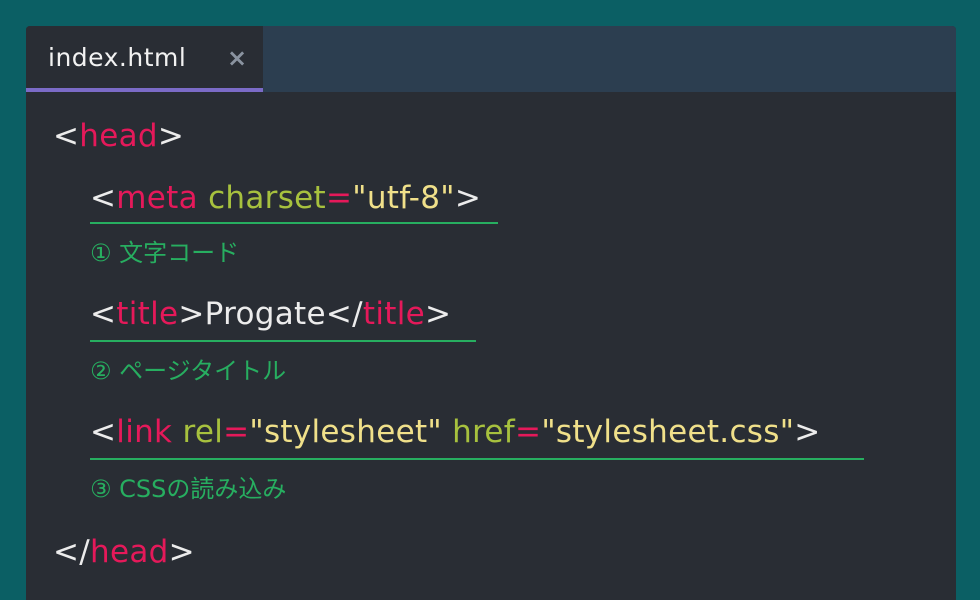 This screenshot has width=980, height=600. What do you see at coordinates (403, 198) in the screenshot?
I see `attribute-value: "utf-8"` at bounding box center [403, 198].